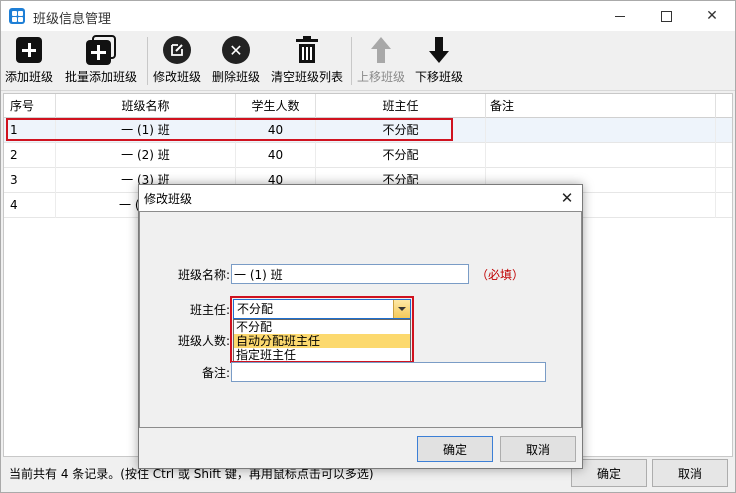  I want to click on delete-class-button: ✕ 删除班级, so click(236, 61).